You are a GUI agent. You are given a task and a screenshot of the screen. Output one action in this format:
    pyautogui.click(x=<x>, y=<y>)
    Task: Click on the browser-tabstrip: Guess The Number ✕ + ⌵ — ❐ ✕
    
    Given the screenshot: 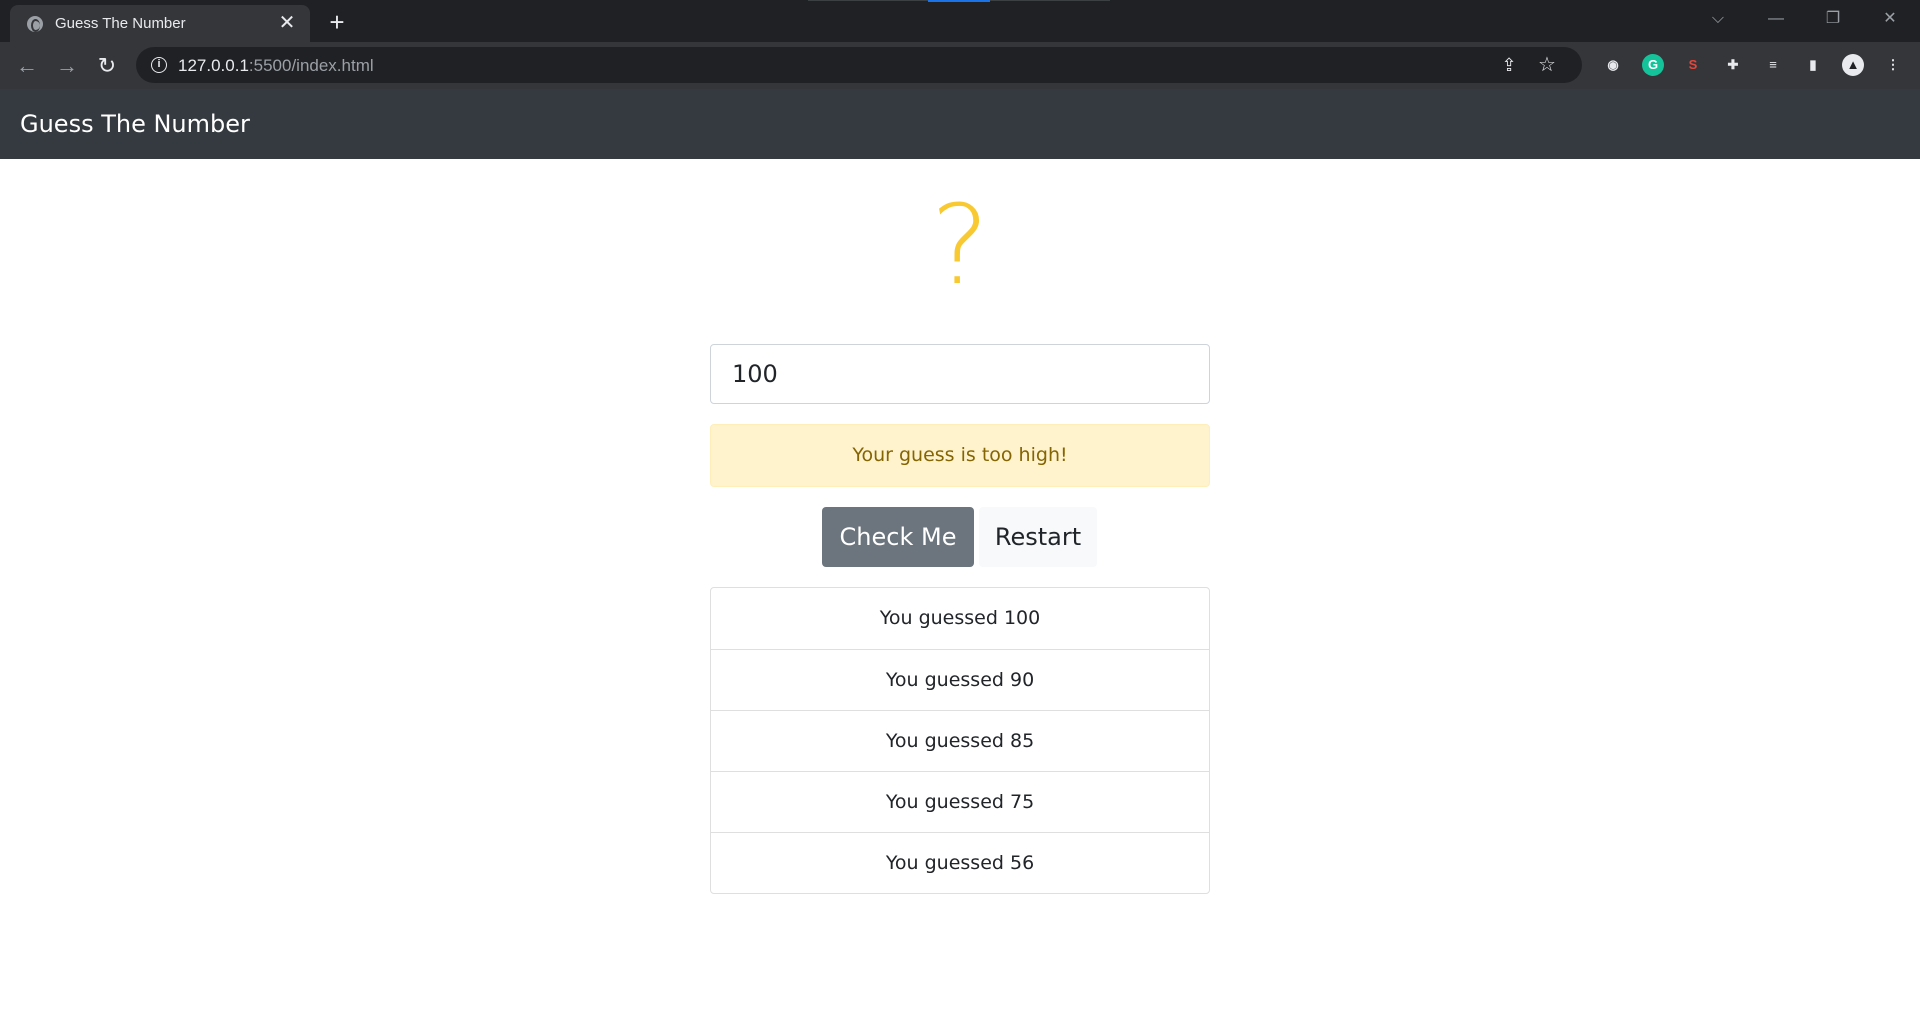 What is the action you would take?
    pyautogui.click(x=960, y=21)
    